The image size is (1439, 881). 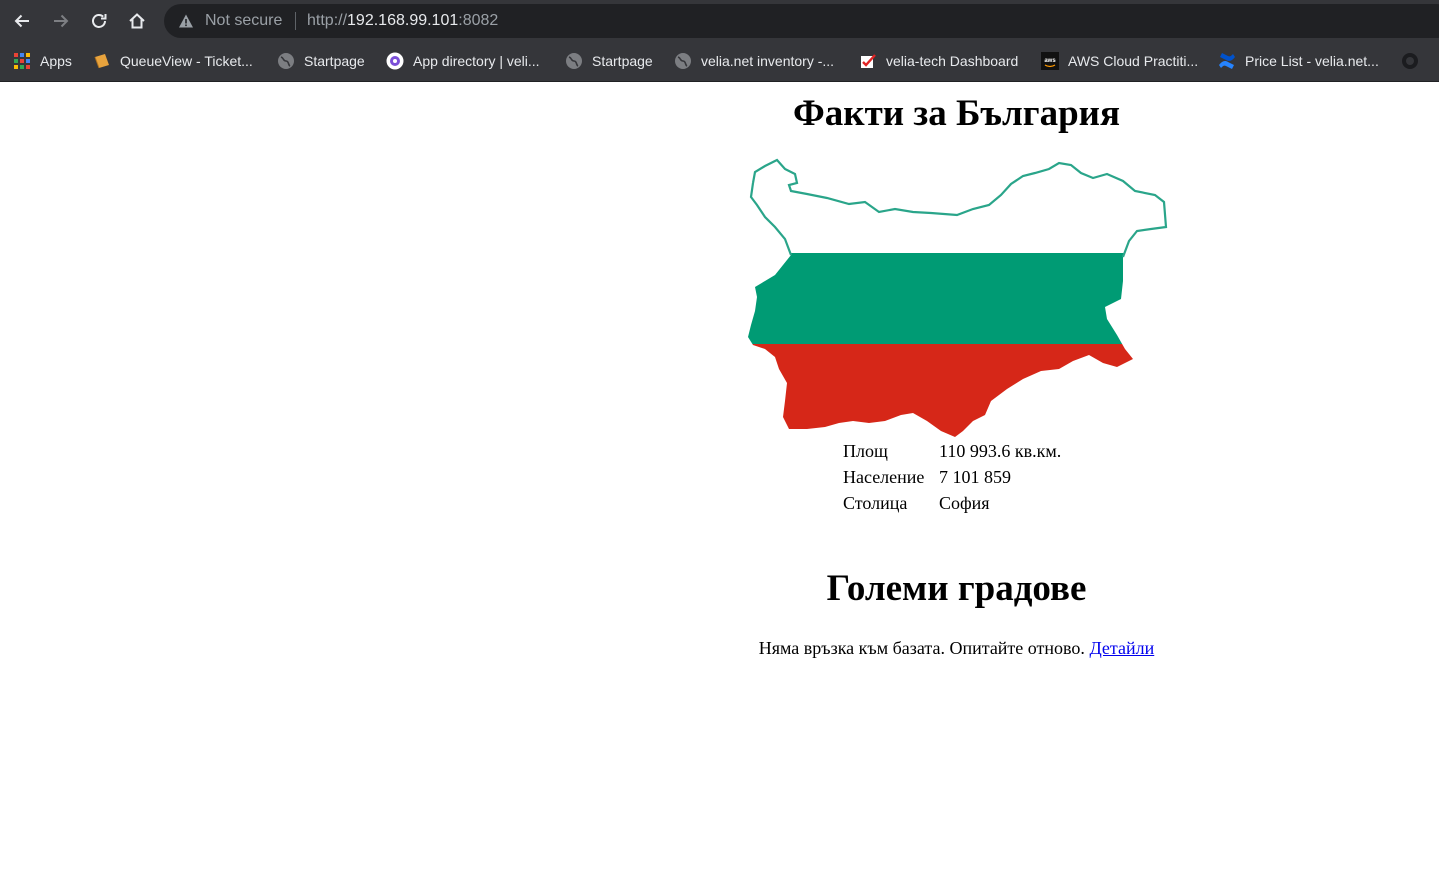 I want to click on forward-button, so click(x=61, y=21).